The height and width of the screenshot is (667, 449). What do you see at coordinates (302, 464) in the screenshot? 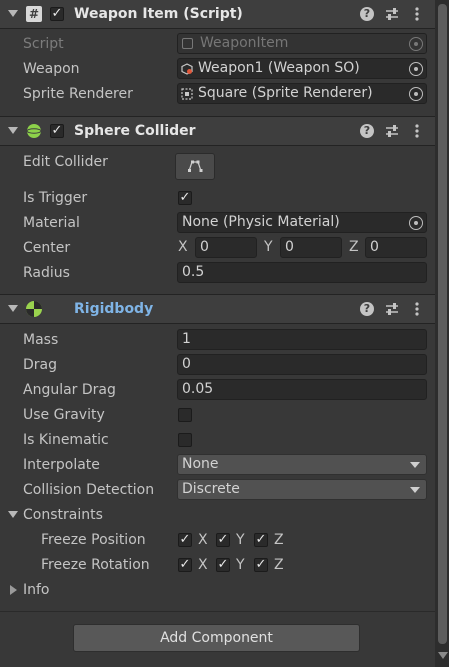
I see `interpolate-dropdown: None` at bounding box center [302, 464].